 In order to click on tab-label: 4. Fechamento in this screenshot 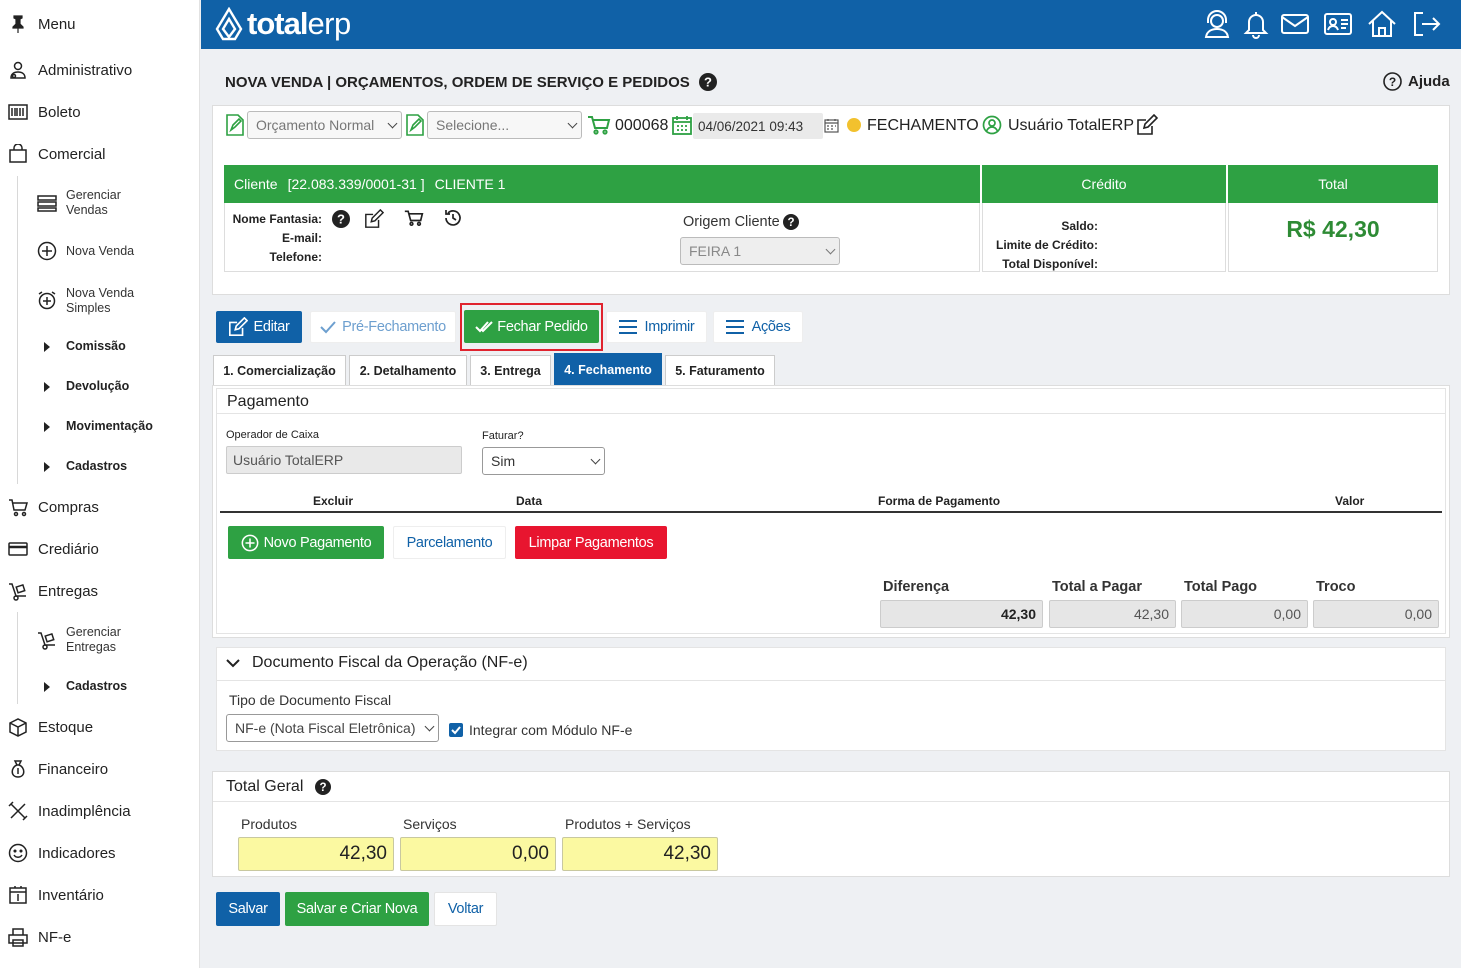, I will do `click(608, 370)`.